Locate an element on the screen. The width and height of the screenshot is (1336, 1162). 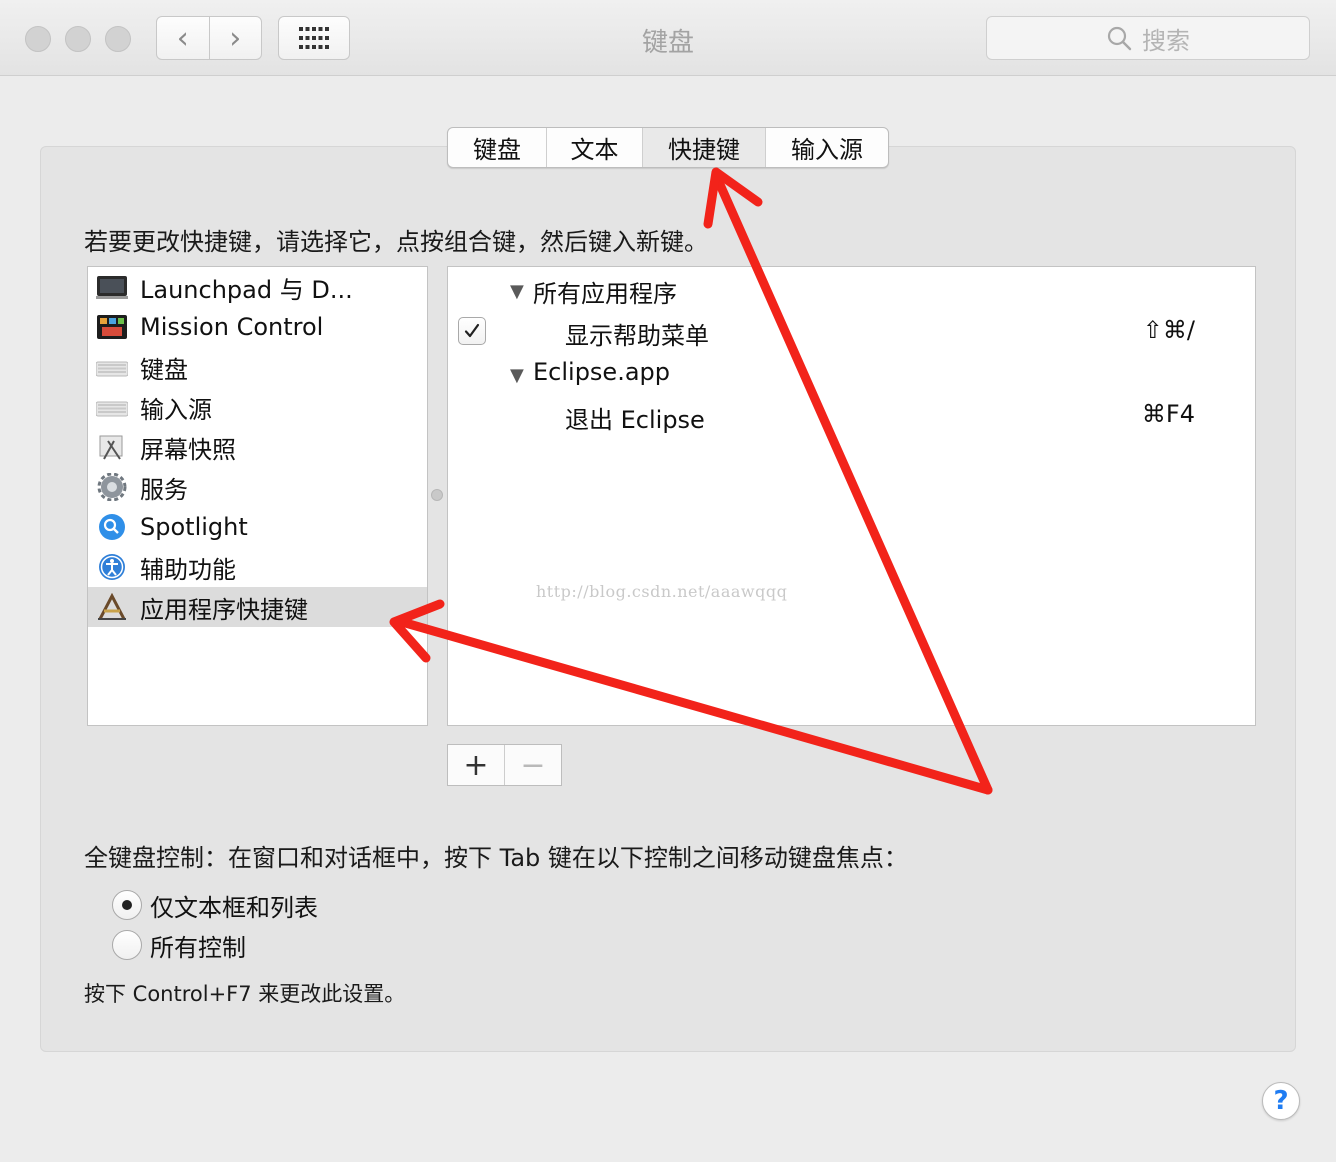
category-input-sources: 输入源 is located at coordinates (257, 407).